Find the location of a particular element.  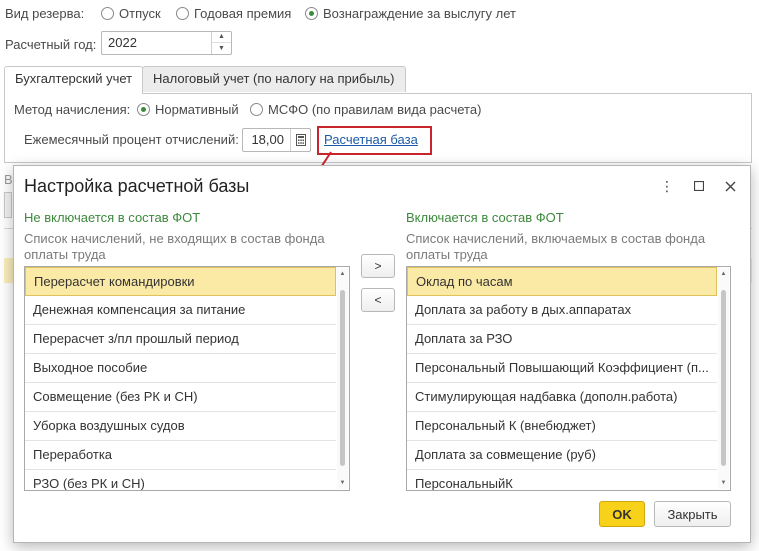

ok-button: OK is located at coordinates (622, 514).